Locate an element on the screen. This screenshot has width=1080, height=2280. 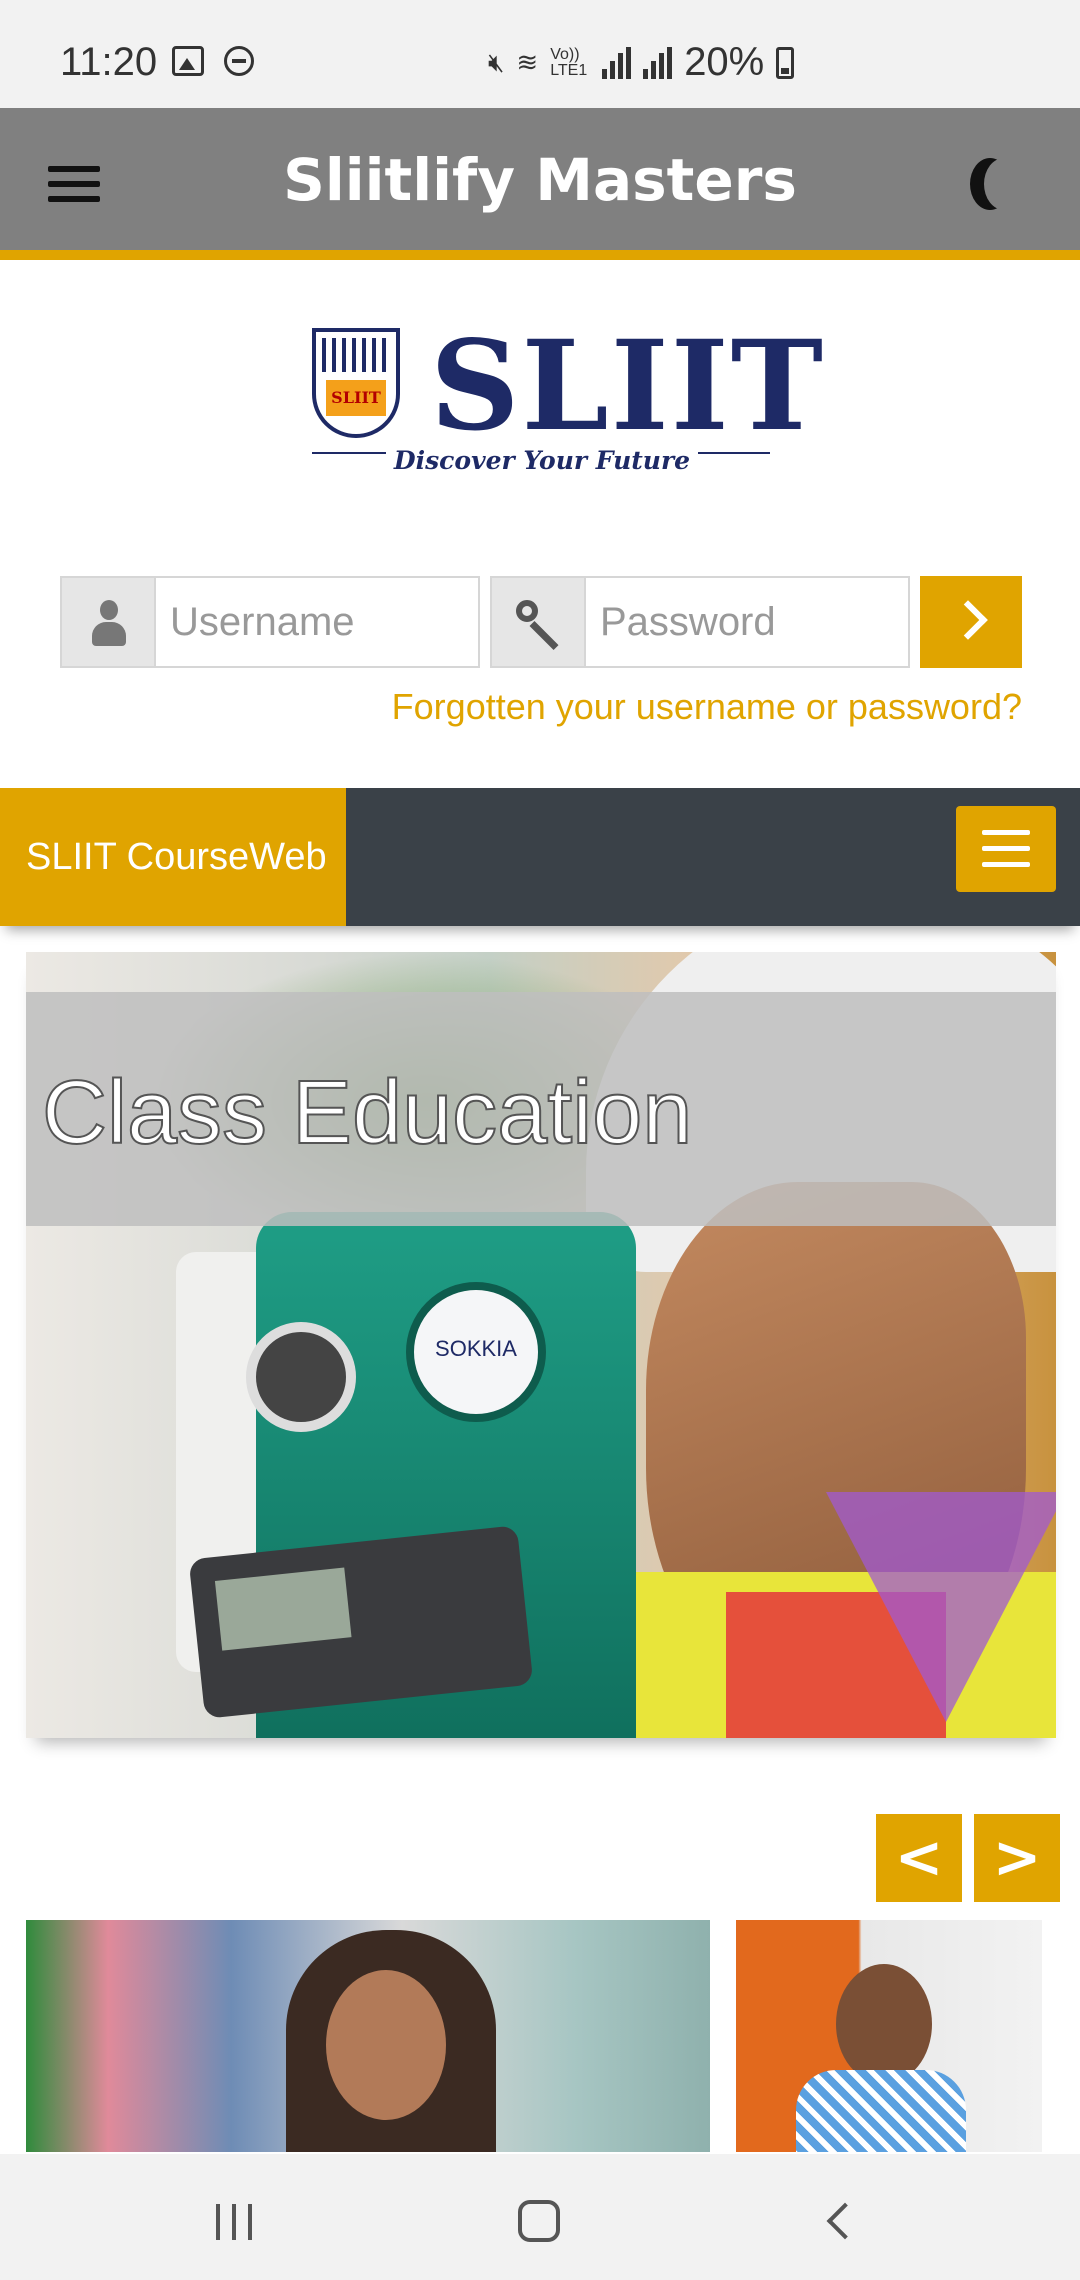
chevron-right-icon is located at coordinates (968, 620).